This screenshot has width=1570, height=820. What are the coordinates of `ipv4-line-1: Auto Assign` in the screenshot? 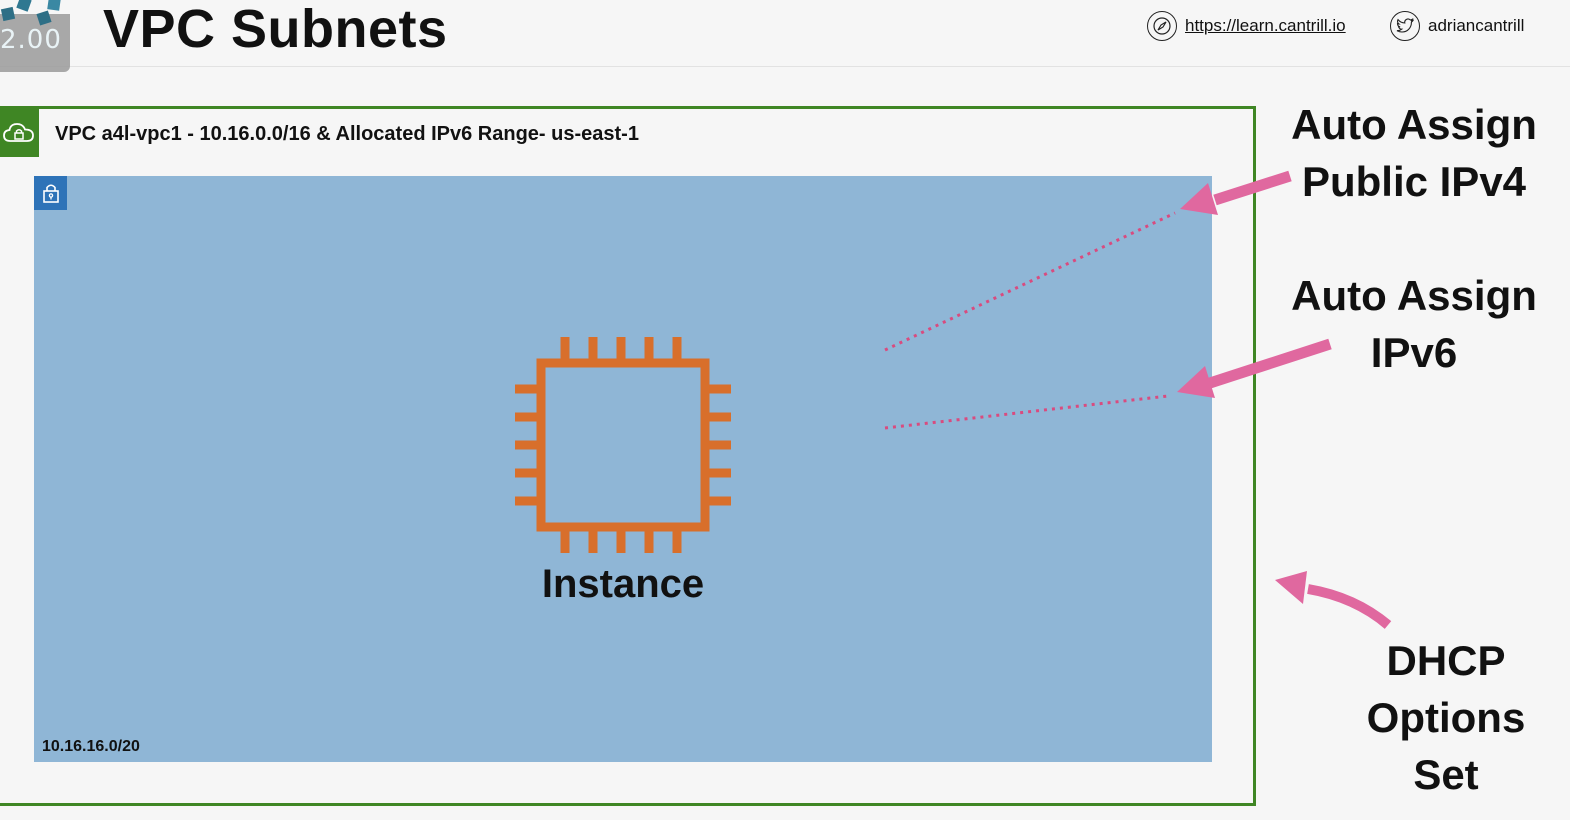 It's located at (1414, 124).